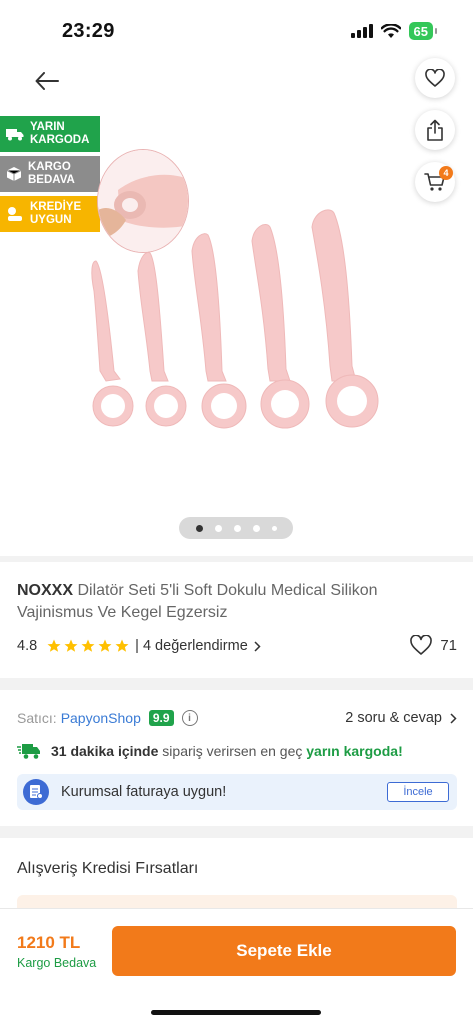 This screenshot has height=1024, width=473. I want to click on invoice-icon, so click(36, 792).